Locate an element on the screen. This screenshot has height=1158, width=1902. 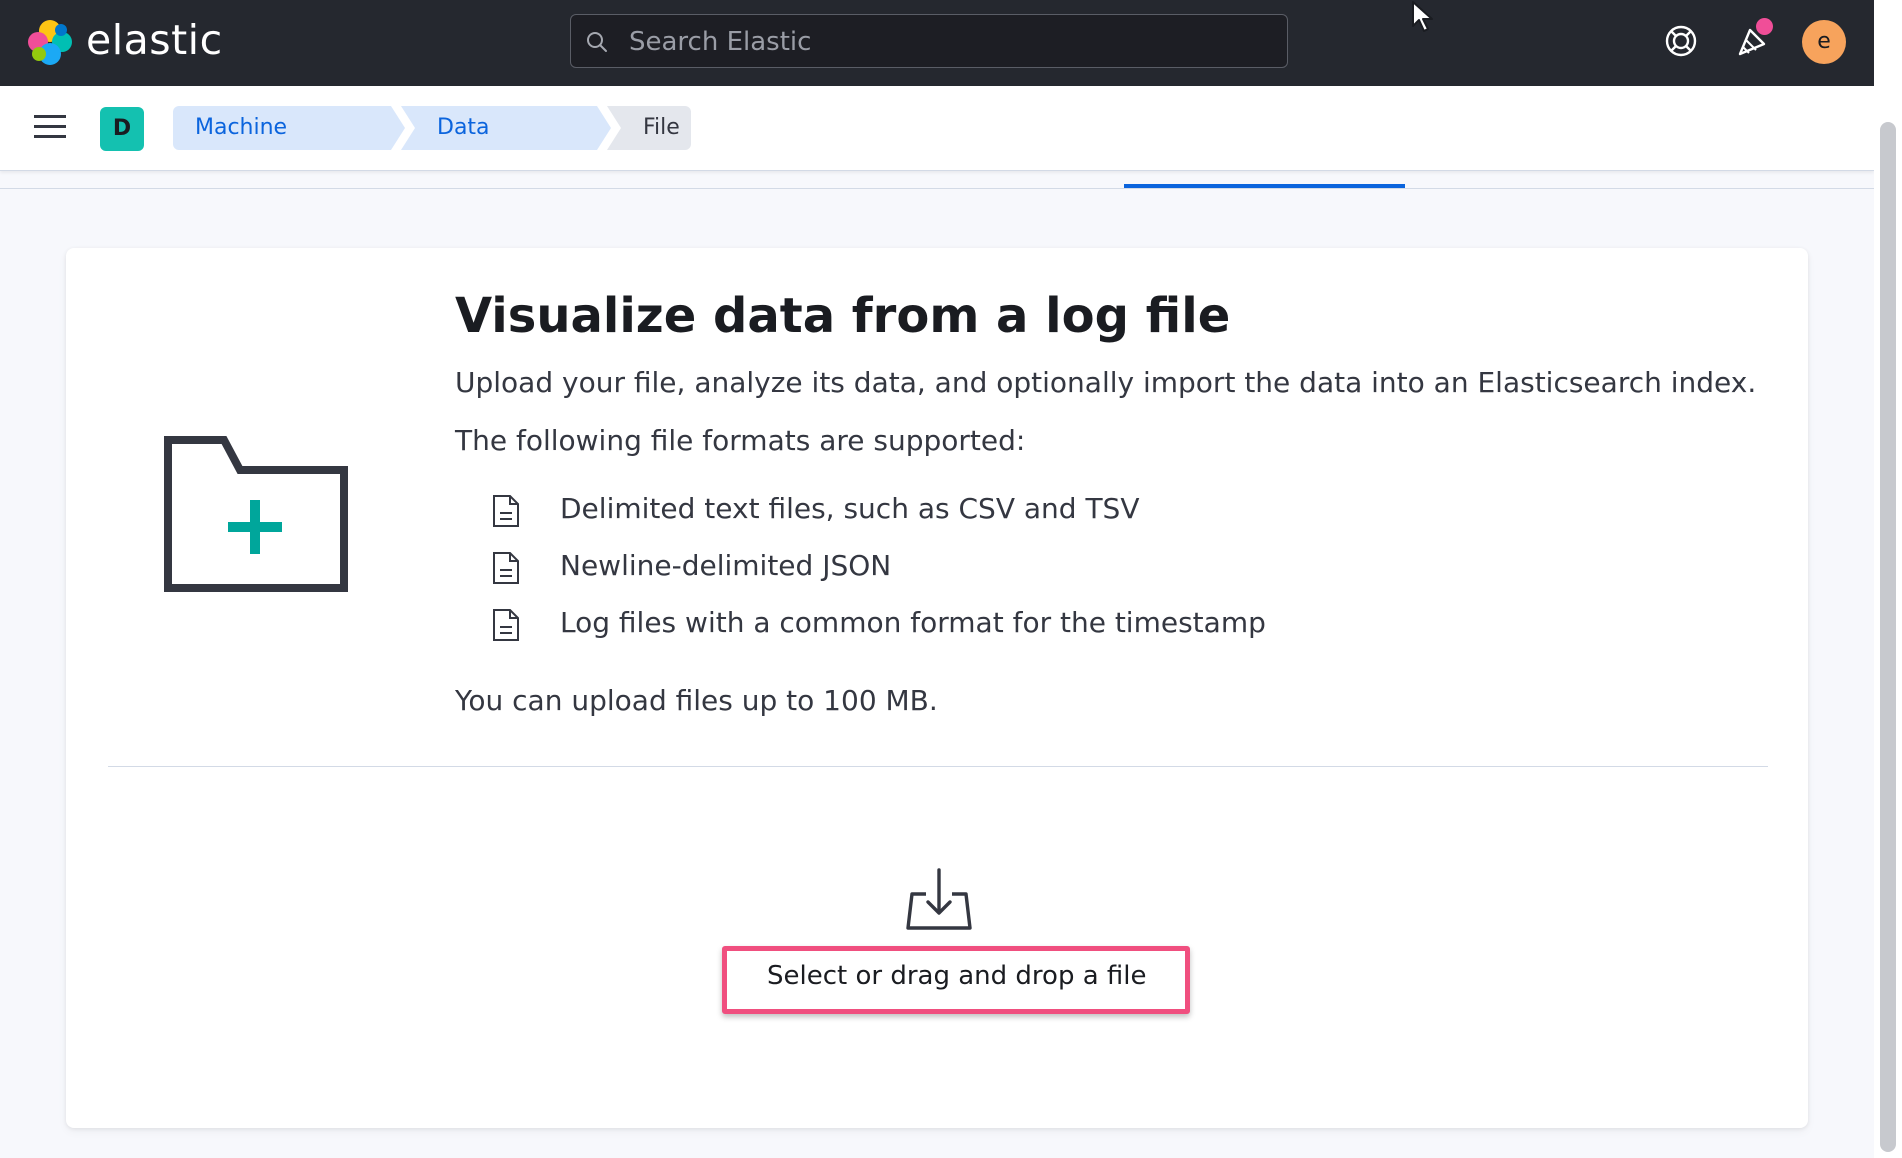
global-search is located at coordinates (929, 41).